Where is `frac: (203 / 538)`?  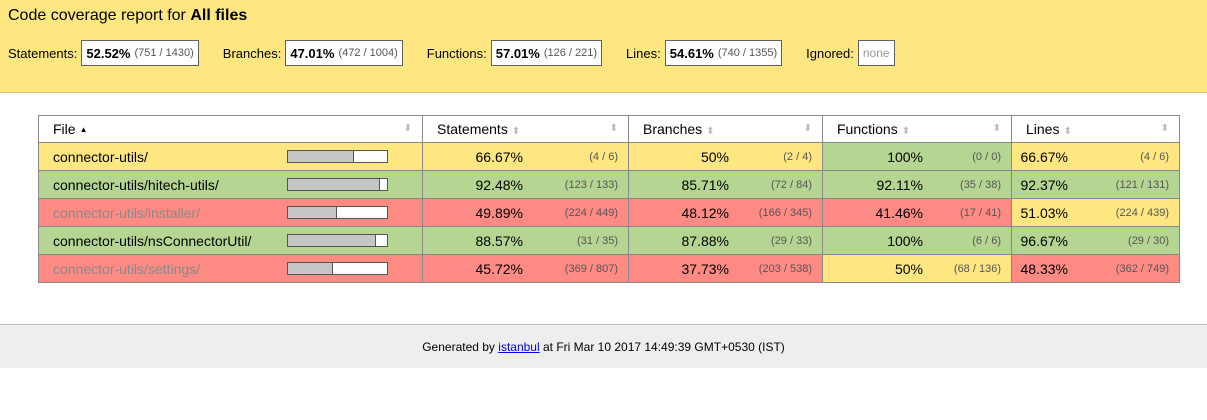
frac: (203 / 538) is located at coordinates (785, 268).